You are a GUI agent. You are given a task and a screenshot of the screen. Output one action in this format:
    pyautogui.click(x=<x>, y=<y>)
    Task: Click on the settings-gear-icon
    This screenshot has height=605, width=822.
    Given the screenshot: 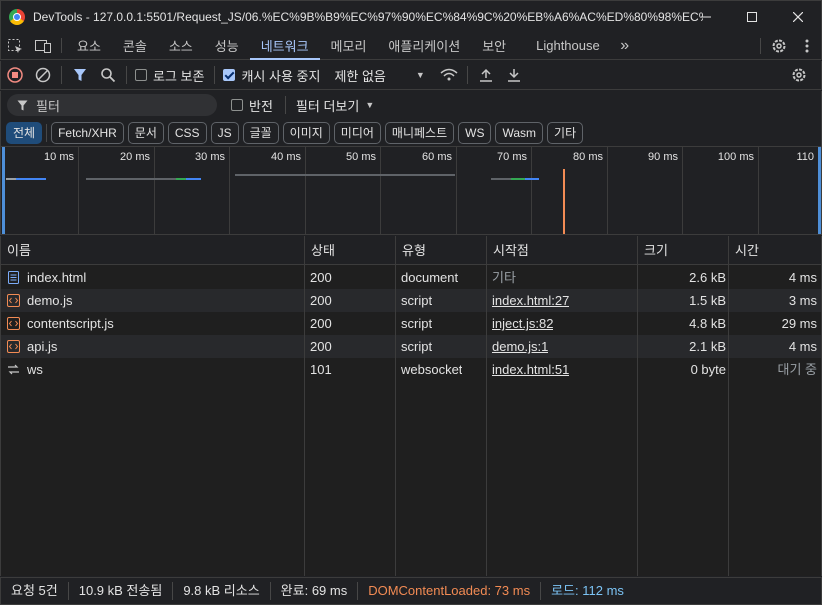 What is the action you would take?
    pyautogui.click(x=779, y=46)
    